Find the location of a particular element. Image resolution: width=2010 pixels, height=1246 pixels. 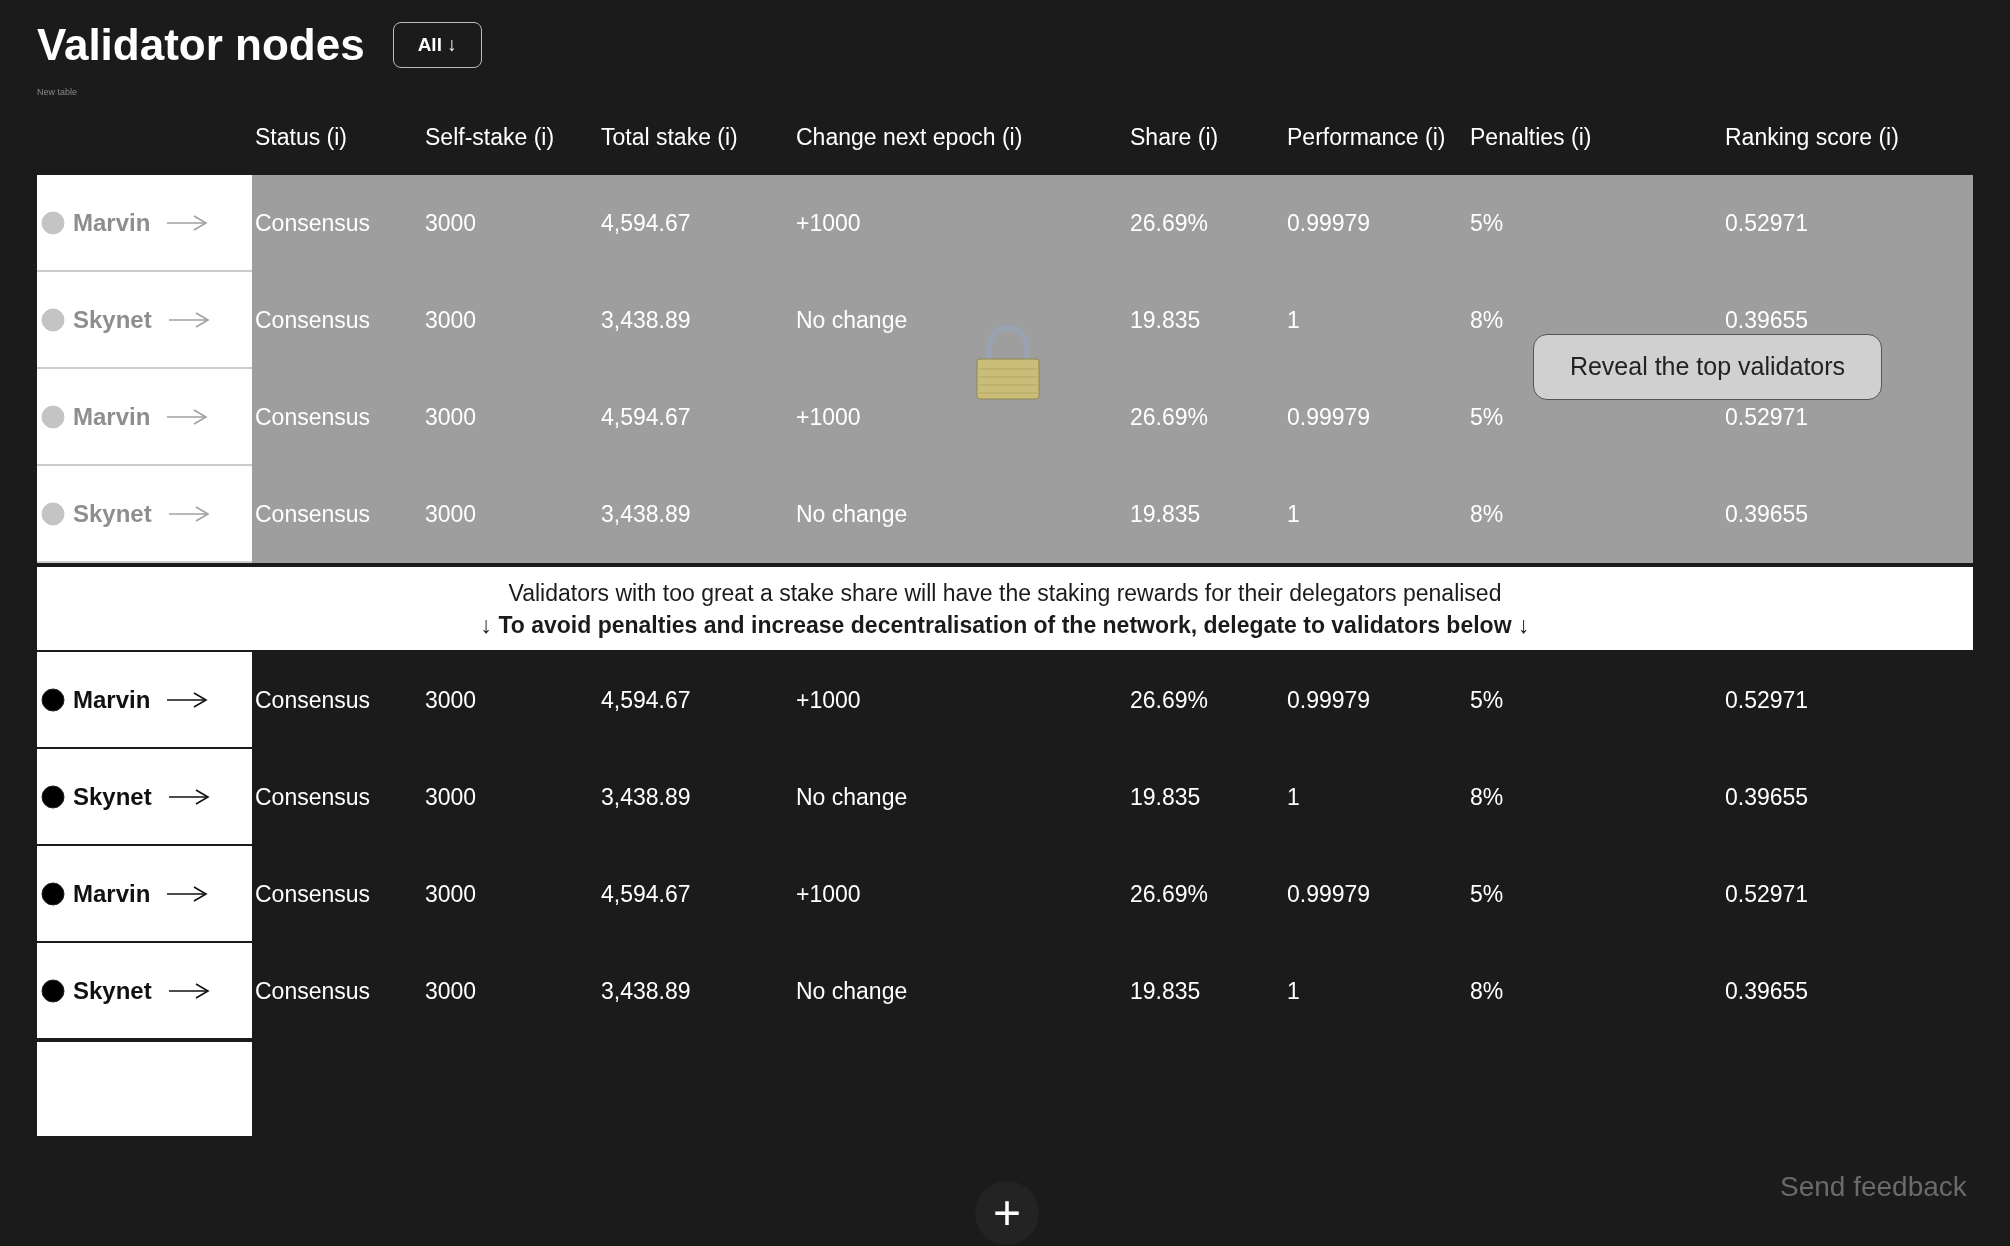

column-header: Self-stake (i) is located at coordinates (513, 137).